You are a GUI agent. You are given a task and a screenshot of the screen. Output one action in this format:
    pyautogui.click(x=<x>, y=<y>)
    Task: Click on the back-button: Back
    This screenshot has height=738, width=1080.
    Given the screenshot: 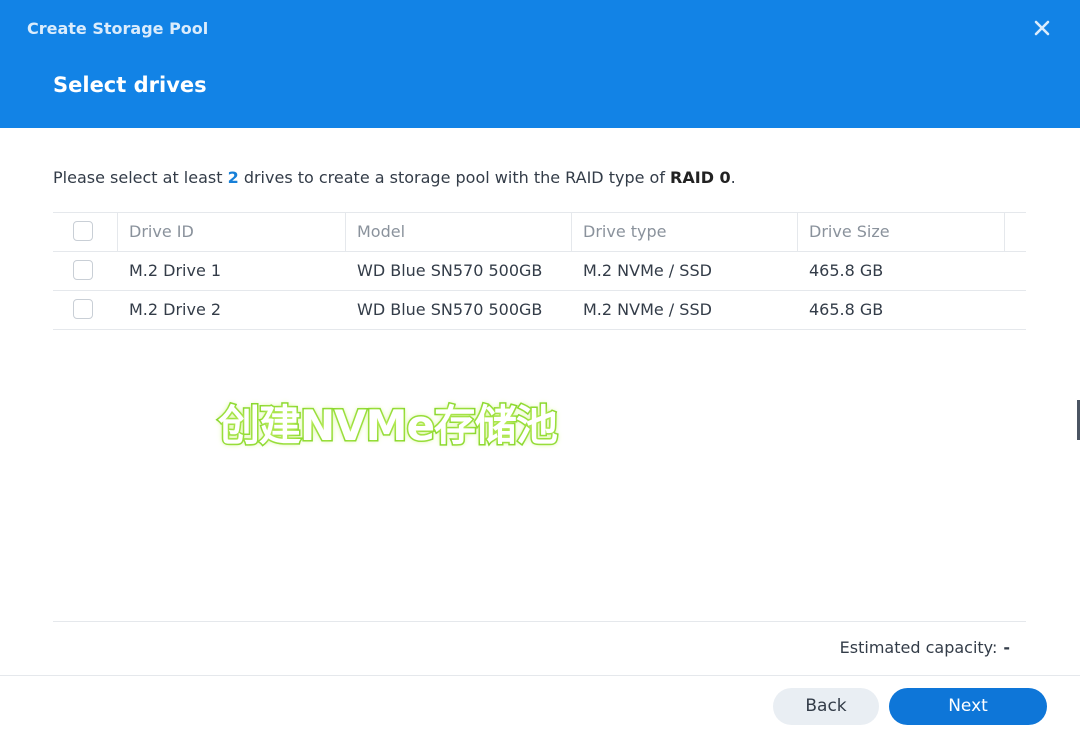 What is the action you would take?
    pyautogui.click(x=826, y=706)
    